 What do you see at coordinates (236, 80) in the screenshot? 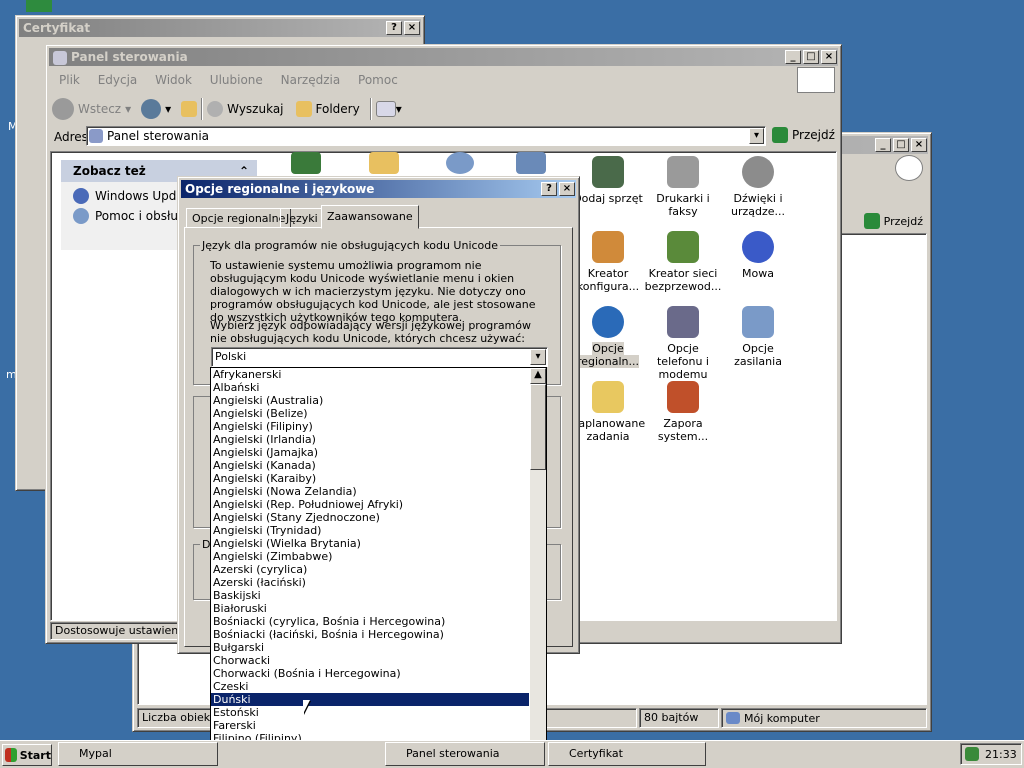
I see `menu-favorites: Ulubione` at bounding box center [236, 80].